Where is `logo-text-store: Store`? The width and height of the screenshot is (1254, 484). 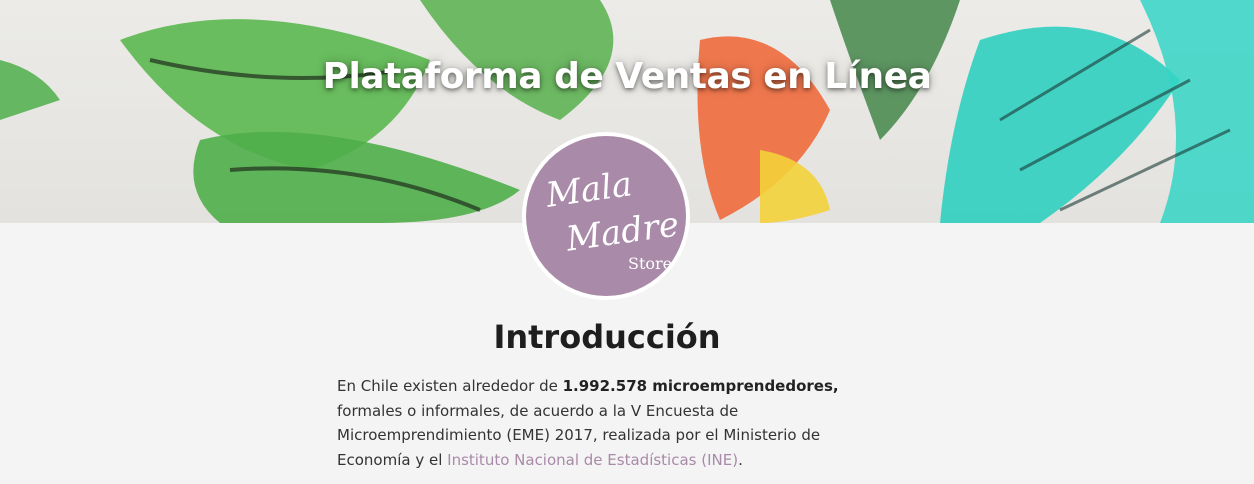
logo-text-store: Store is located at coordinates (650, 263).